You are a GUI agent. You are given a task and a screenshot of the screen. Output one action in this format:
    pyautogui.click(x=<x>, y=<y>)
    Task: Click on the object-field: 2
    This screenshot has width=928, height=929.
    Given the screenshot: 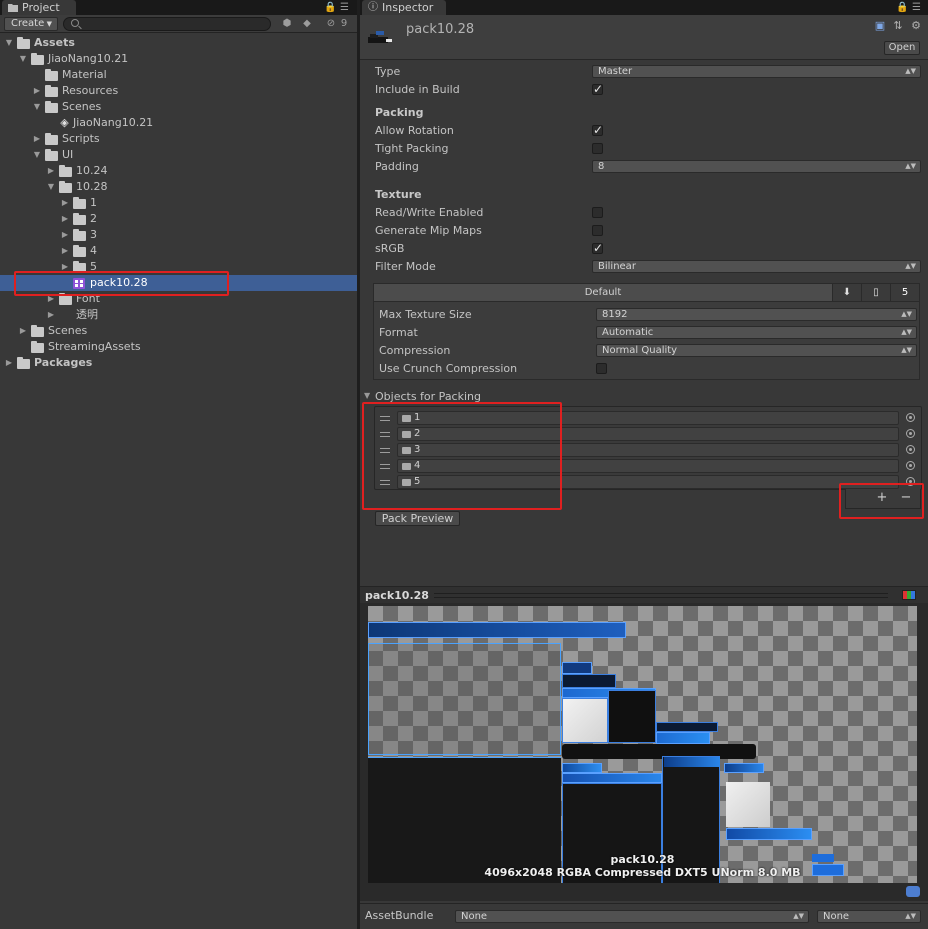 What is the action you would take?
    pyautogui.click(x=648, y=434)
    